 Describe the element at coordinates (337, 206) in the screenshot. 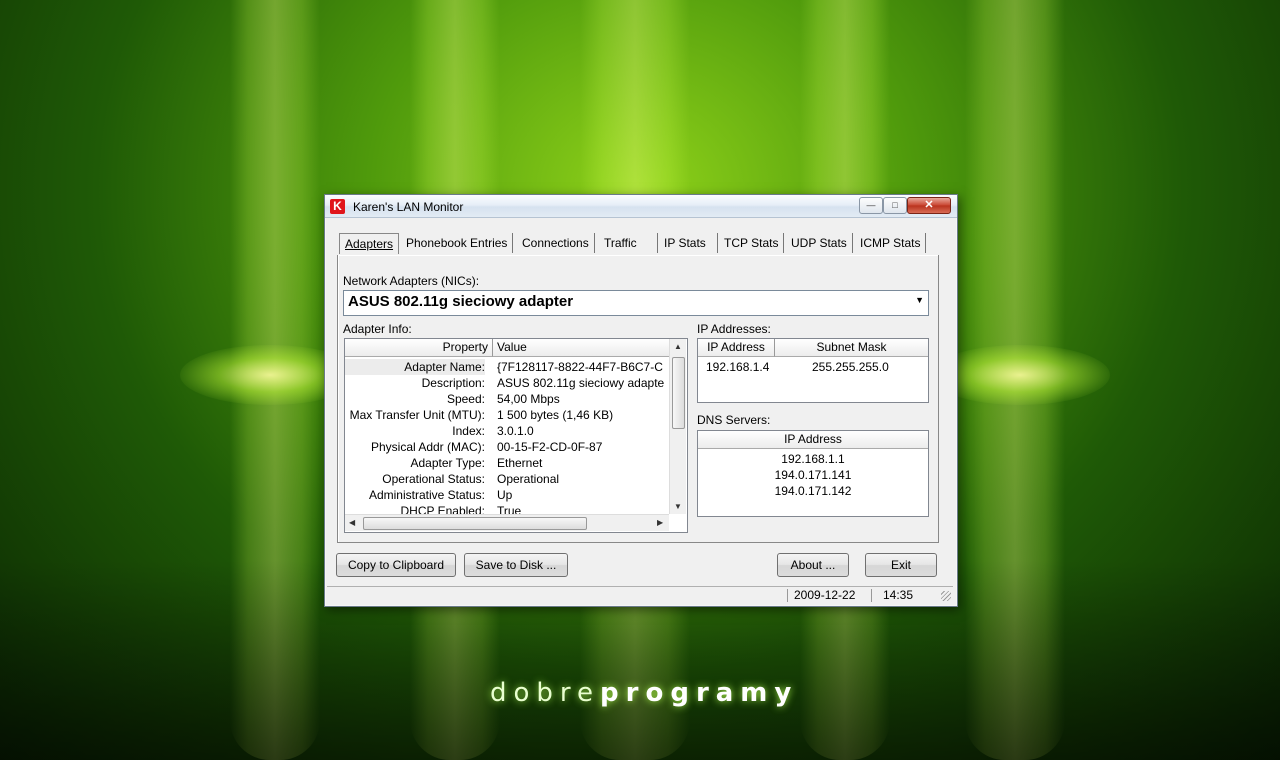

I see `app-icon: K` at that location.